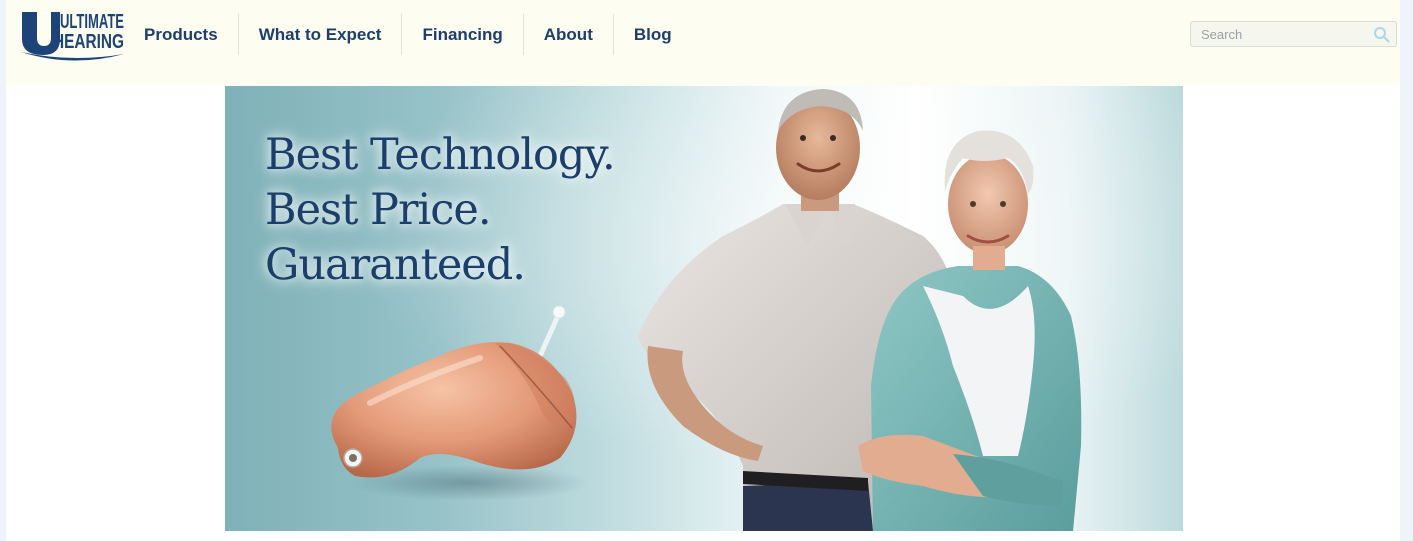 The width and height of the screenshot is (1413, 541). What do you see at coordinates (460, 403) in the screenshot?
I see `hearing-aid-image` at bounding box center [460, 403].